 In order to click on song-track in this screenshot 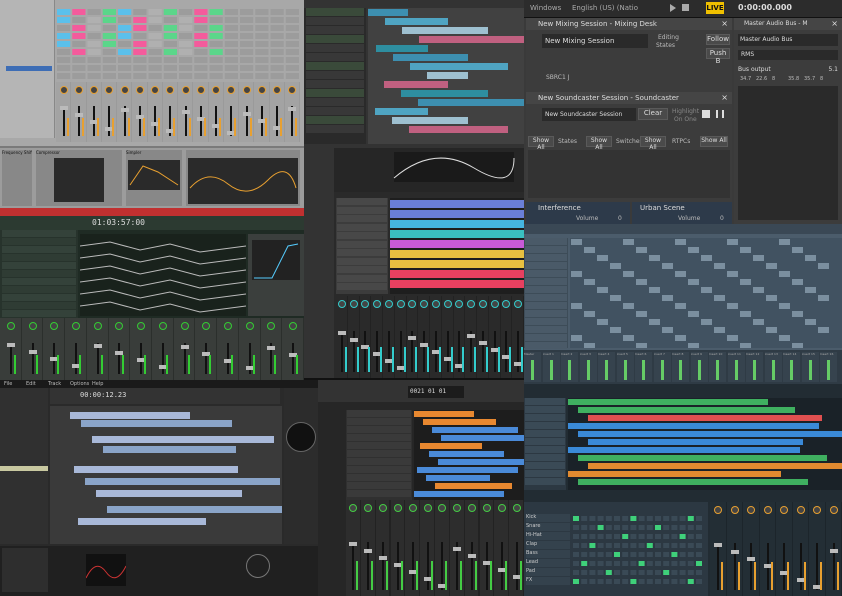, I will do `click(545, 417)`.